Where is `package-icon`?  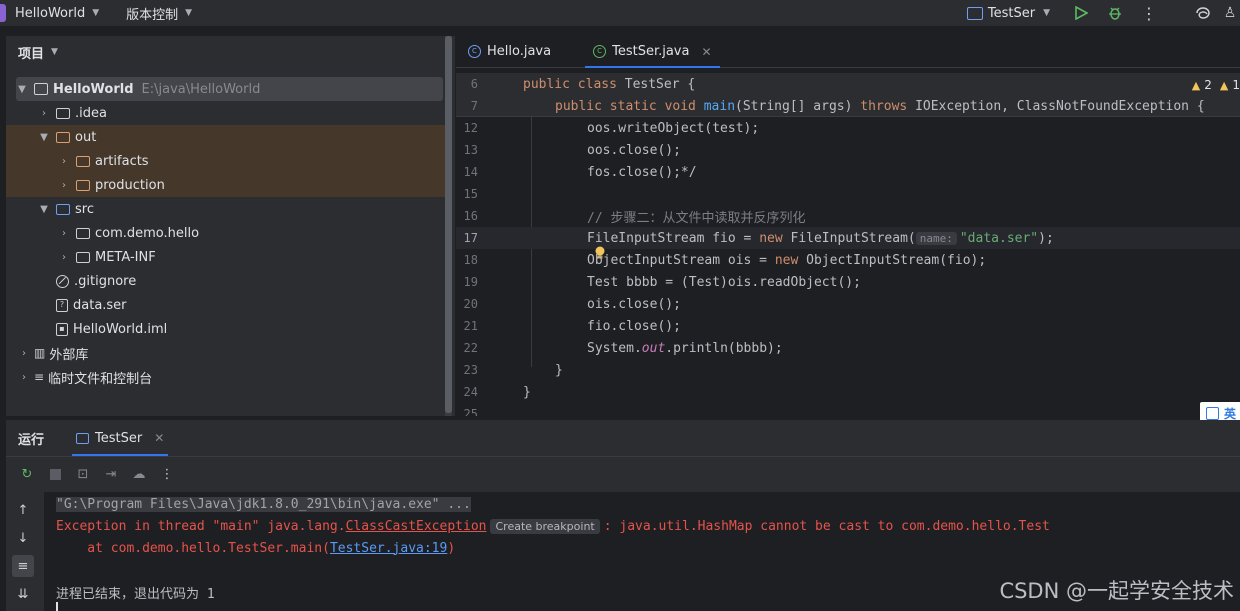
package-icon is located at coordinates (83, 233).